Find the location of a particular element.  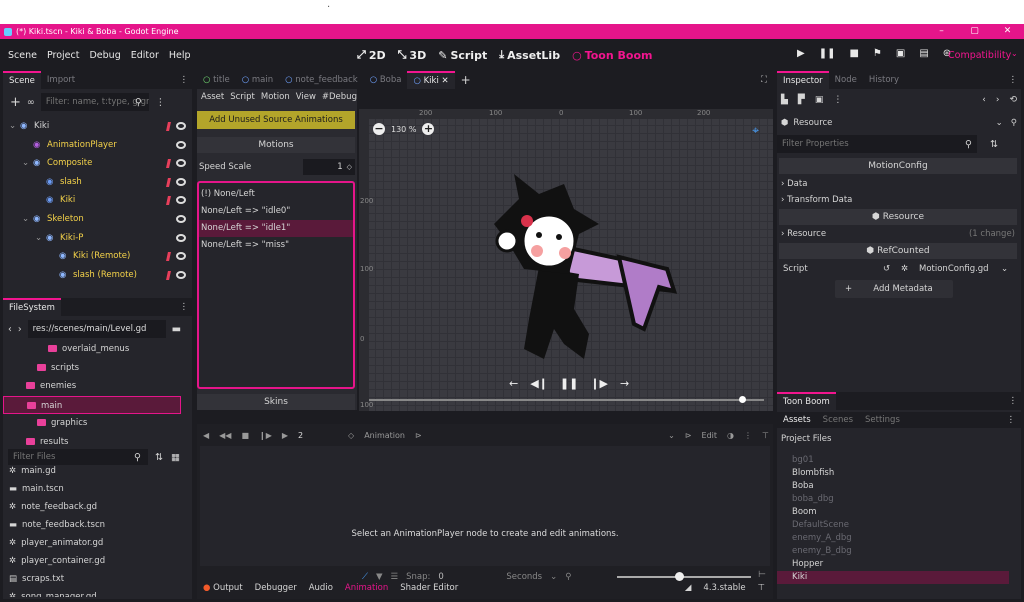

tab-import: Import is located at coordinates (61, 80).